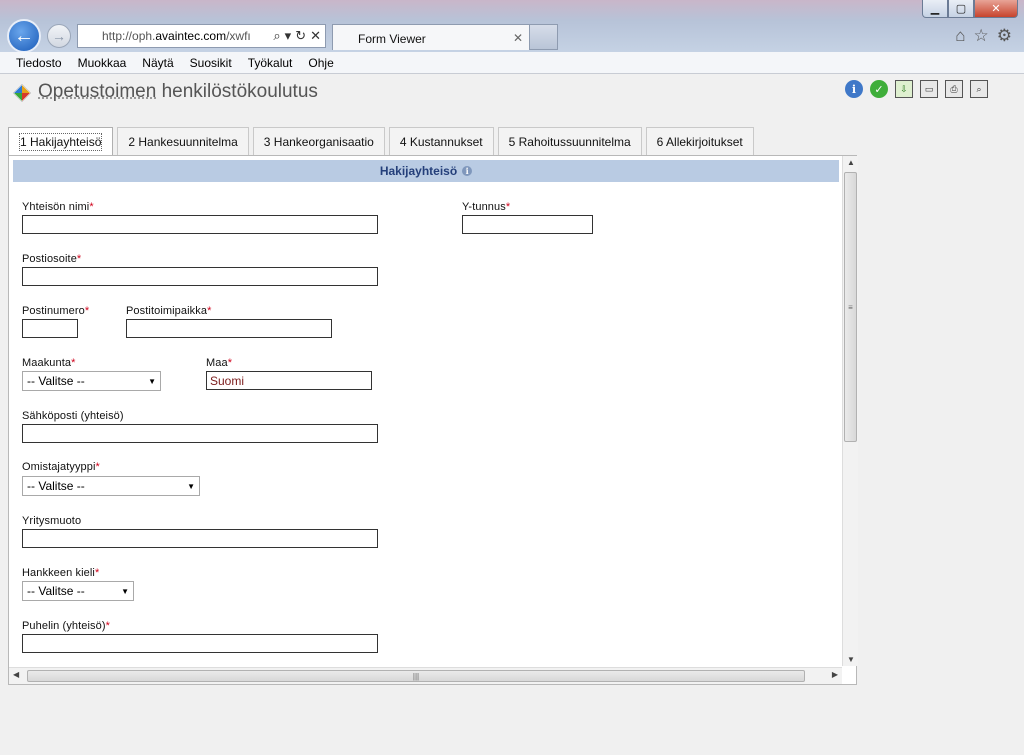 This screenshot has height=755, width=1024. Describe the element at coordinates (200, 643) in the screenshot. I see `puhelin-input` at that location.